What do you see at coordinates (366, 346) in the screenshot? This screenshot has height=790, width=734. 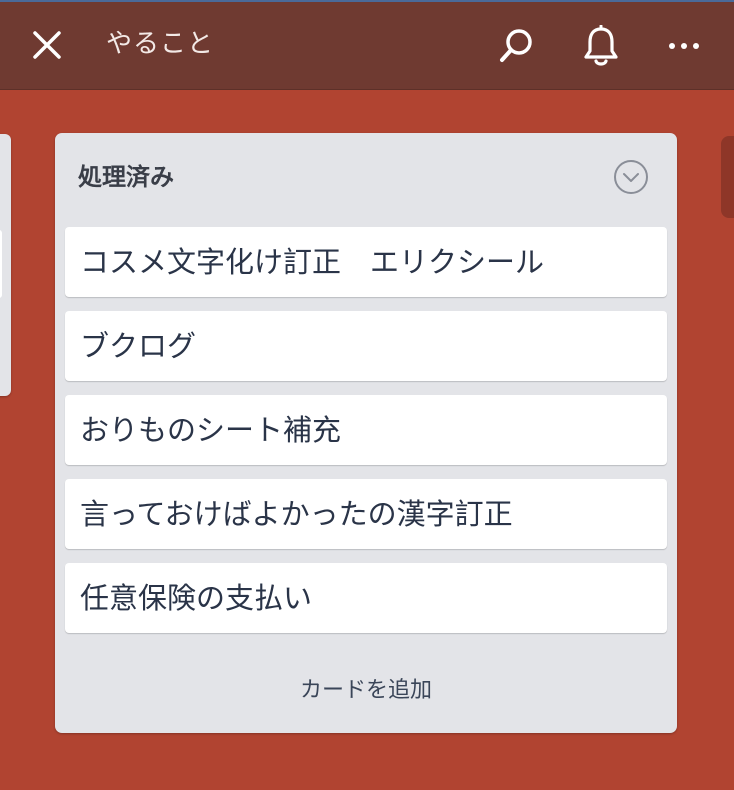 I see `card: ブクログ` at bounding box center [366, 346].